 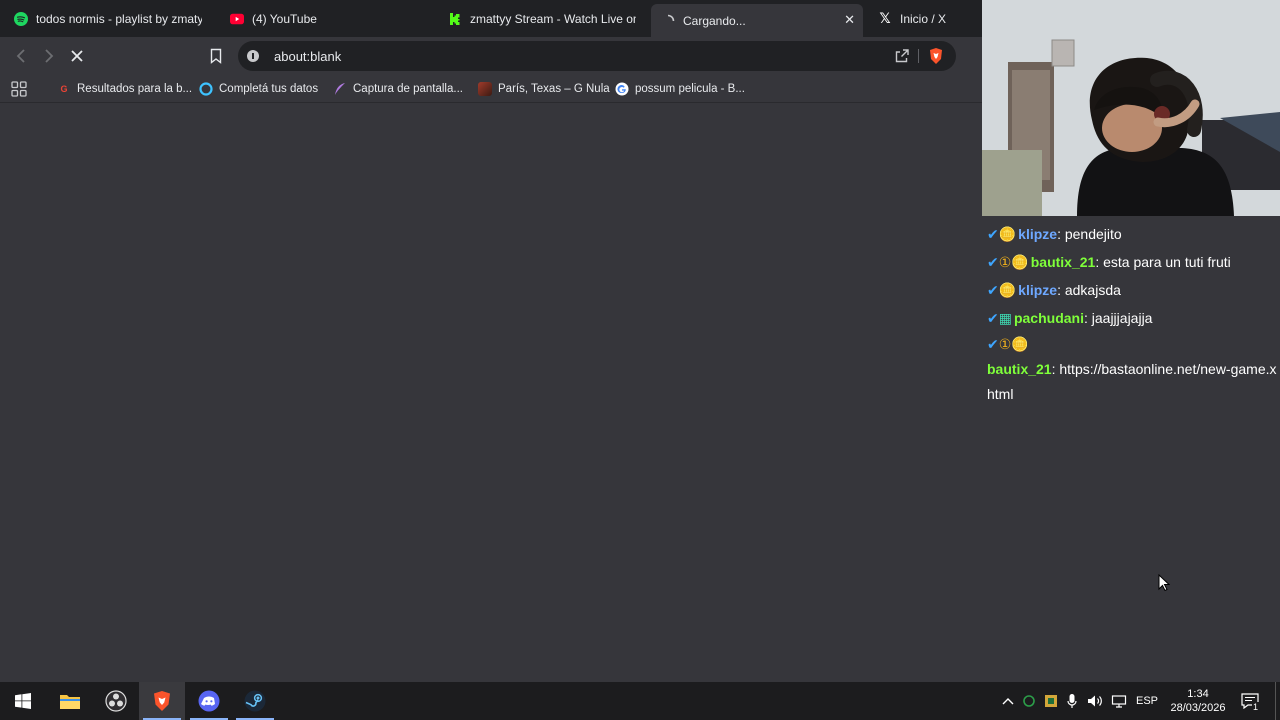 What do you see at coordinates (21, 56) in the screenshot?
I see `back-icon` at bounding box center [21, 56].